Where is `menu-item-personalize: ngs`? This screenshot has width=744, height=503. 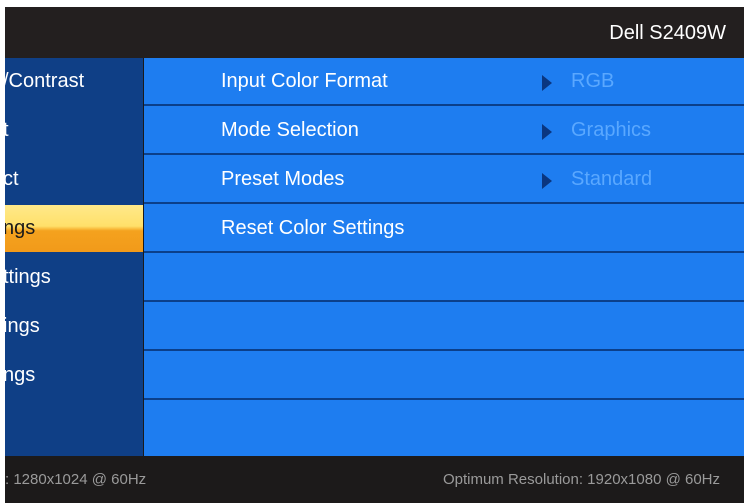 menu-item-personalize: ngs is located at coordinates (74, 375).